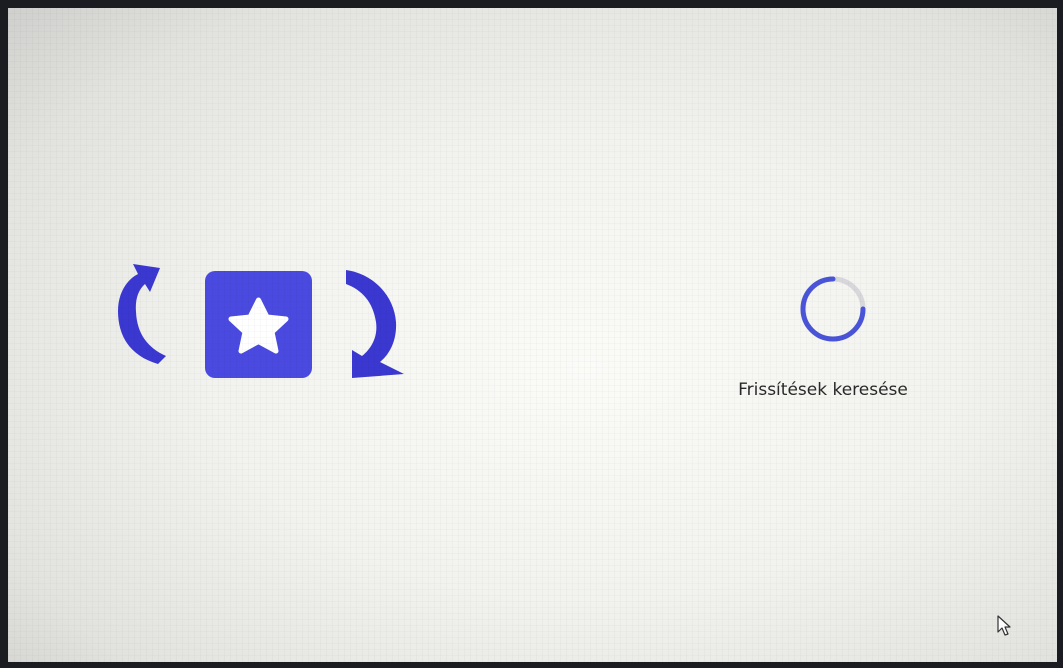 This screenshot has width=1063, height=668. Describe the element at coordinates (1004, 625) in the screenshot. I see `mouse-pointer-icon` at that location.